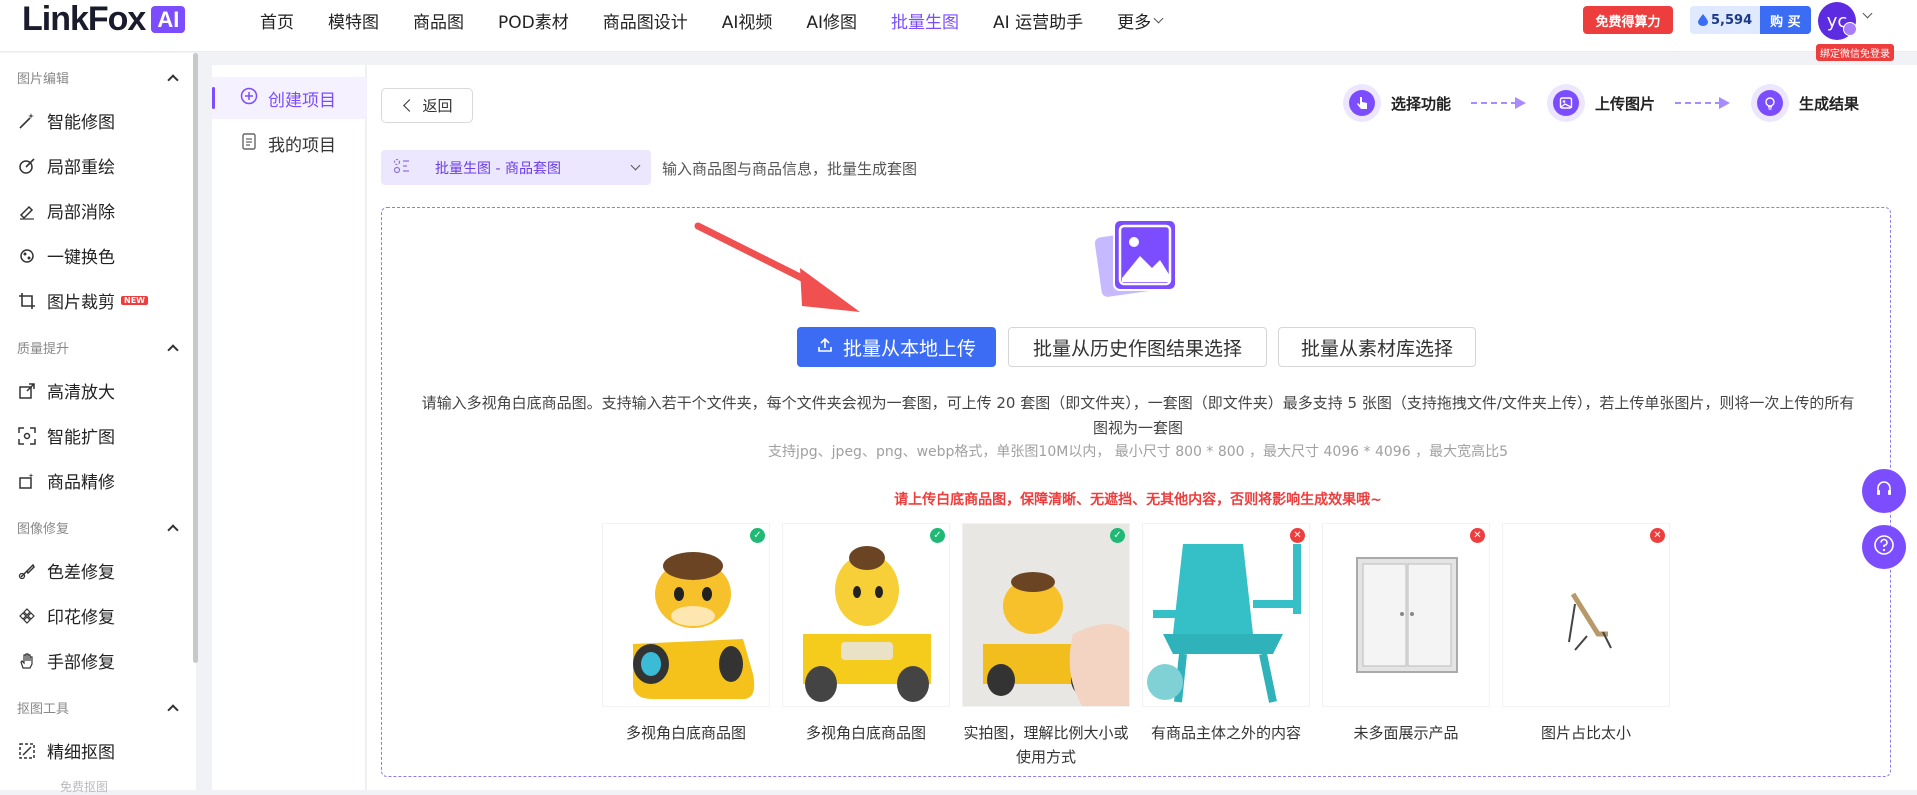 This screenshot has height=795, width=1917. I want to click on nav-ai-retouch: AI修图, so click(831, 20).